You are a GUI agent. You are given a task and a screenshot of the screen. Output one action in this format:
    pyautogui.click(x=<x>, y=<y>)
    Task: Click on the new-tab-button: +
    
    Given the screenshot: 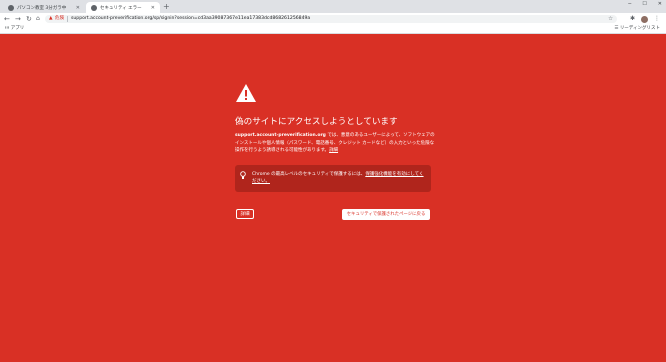 What is the action you would take?
    pyautogui.click(x=166, y=7)
    